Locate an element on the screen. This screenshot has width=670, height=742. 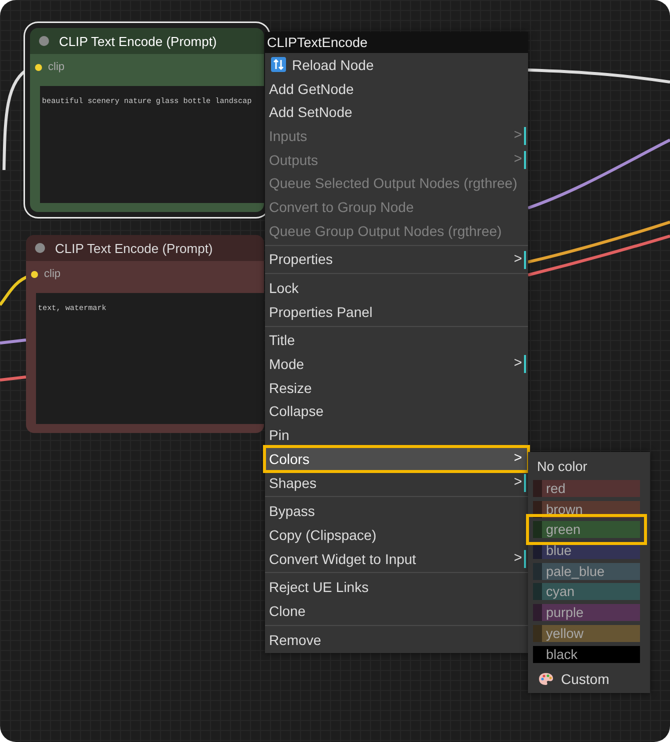
menu-item: Resize is located at coordinates (396, 388).